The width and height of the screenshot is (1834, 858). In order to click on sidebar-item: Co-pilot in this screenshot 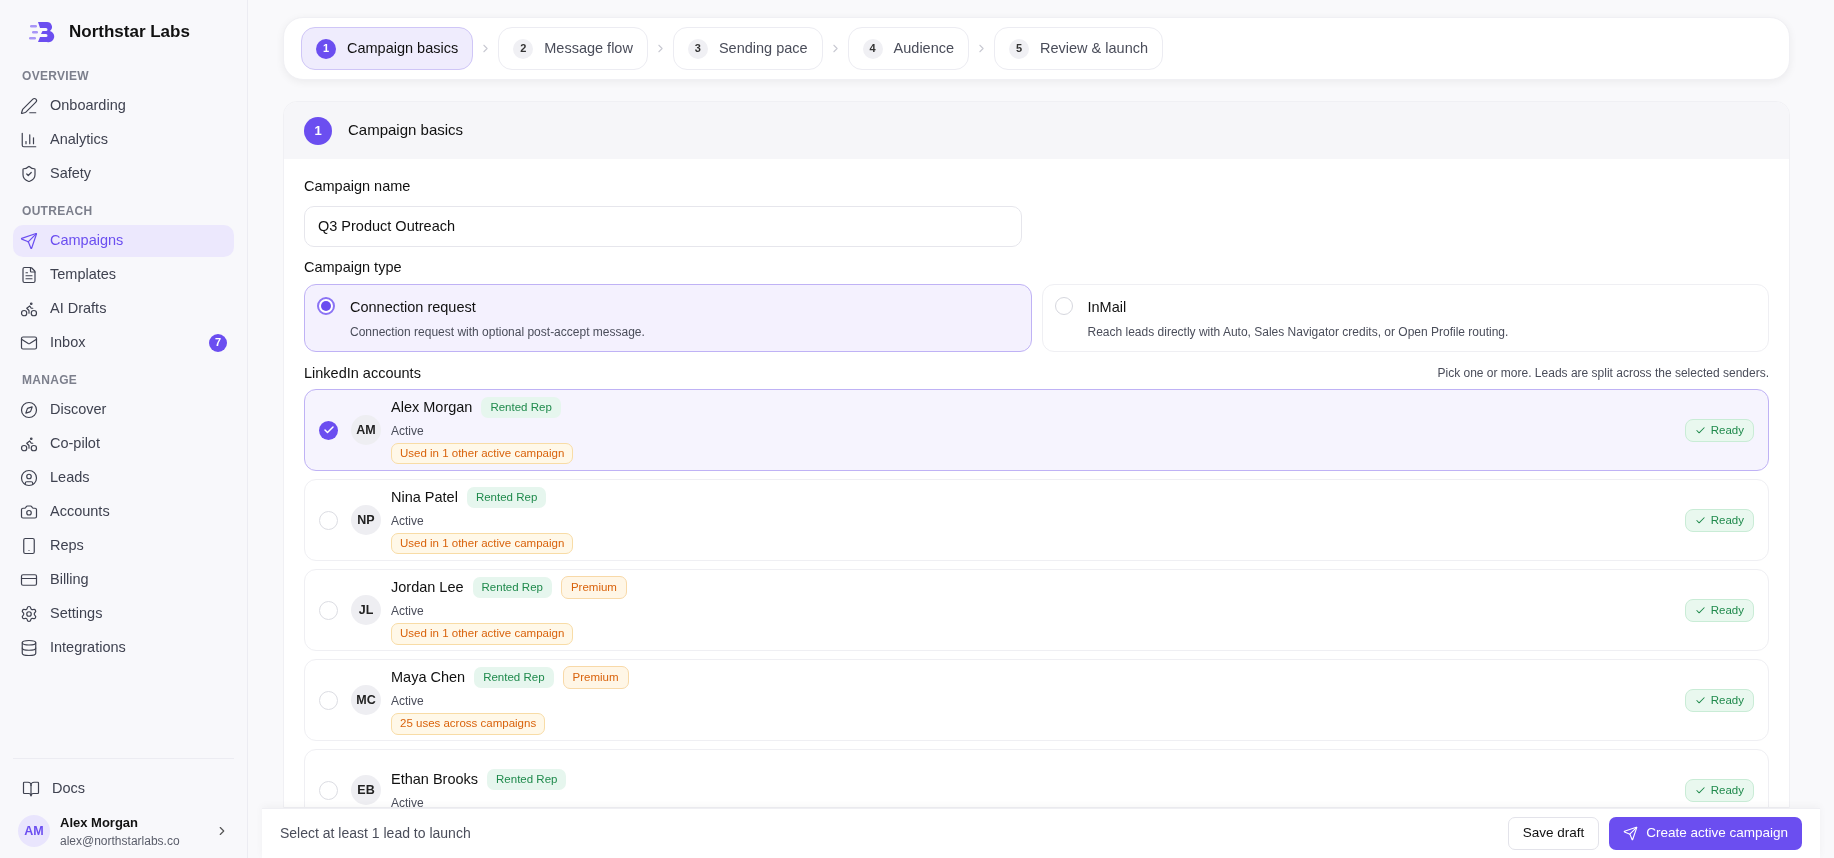, I will do `click(123, 443)`.